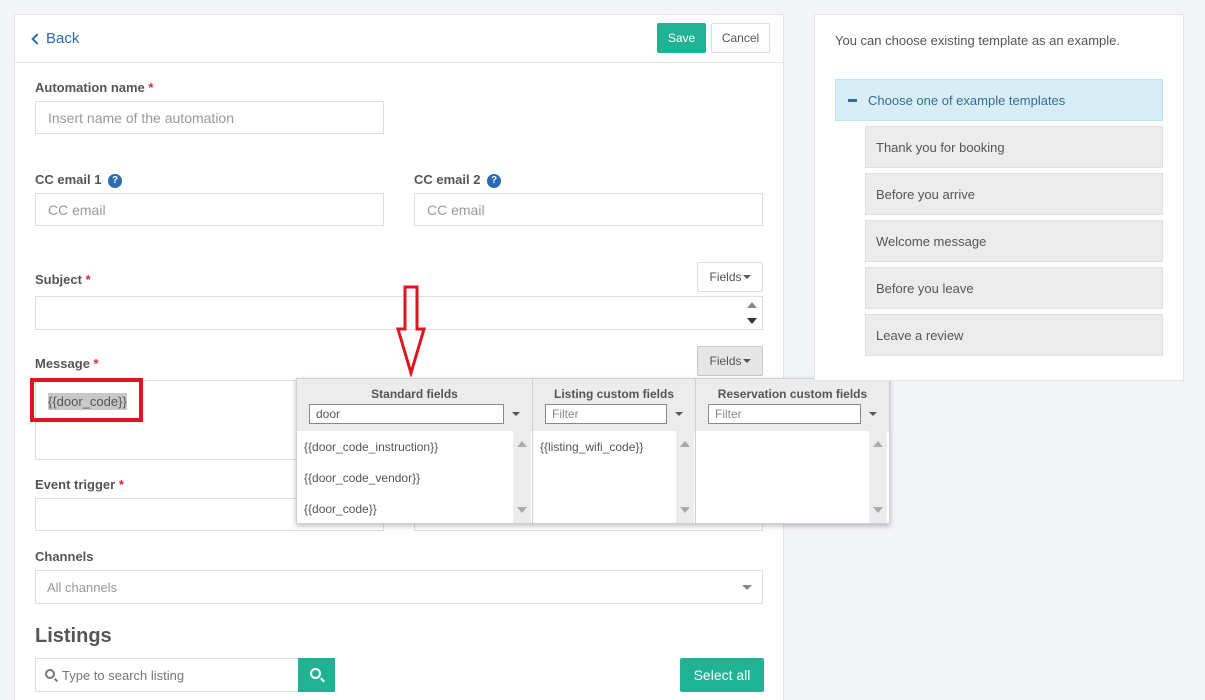 This screenshot has height=700, width=1205. What do you see at coordinates (1014, 288) in the screenshot?
I see `template-item-before-leave: Before you leave` at bounding box center [1014, 288].